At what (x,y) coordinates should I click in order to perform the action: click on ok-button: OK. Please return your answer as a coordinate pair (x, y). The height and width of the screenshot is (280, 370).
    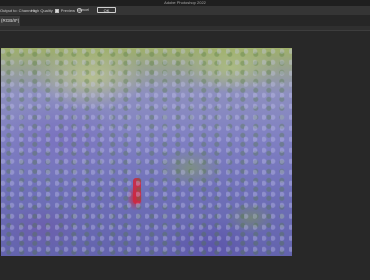
    Looking at the image, I should click on (106, 10).